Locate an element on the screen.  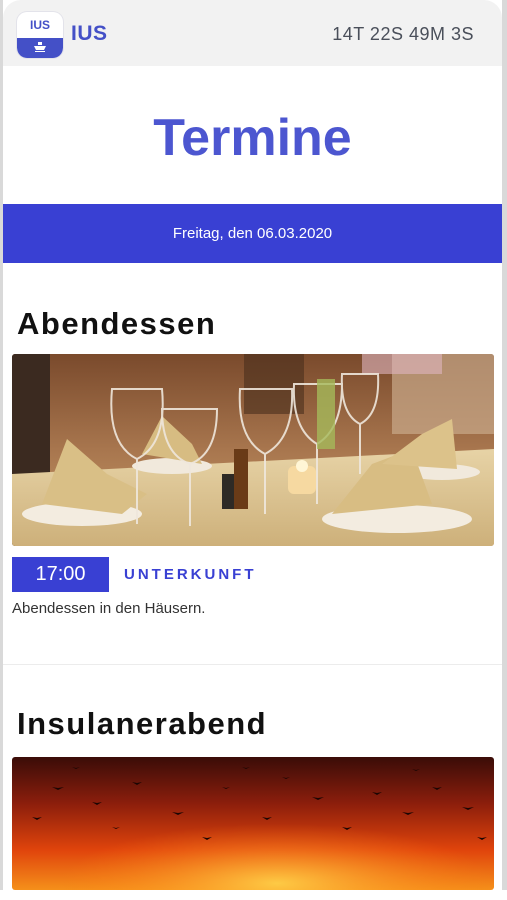
event-title: Insulanerabend is located at coordinates (142, 723).